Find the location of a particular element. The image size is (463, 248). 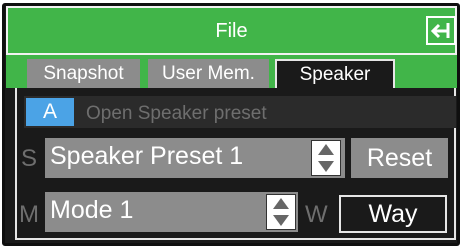

speaker-preset-value: Speaker Preset 1 is located at coordinates (147, 156).